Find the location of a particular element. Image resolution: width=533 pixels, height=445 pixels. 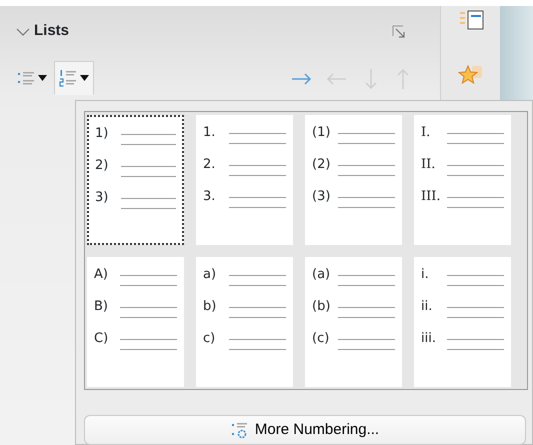

numbering-style-option: a) b) c) is located at coordinates (244, 322).